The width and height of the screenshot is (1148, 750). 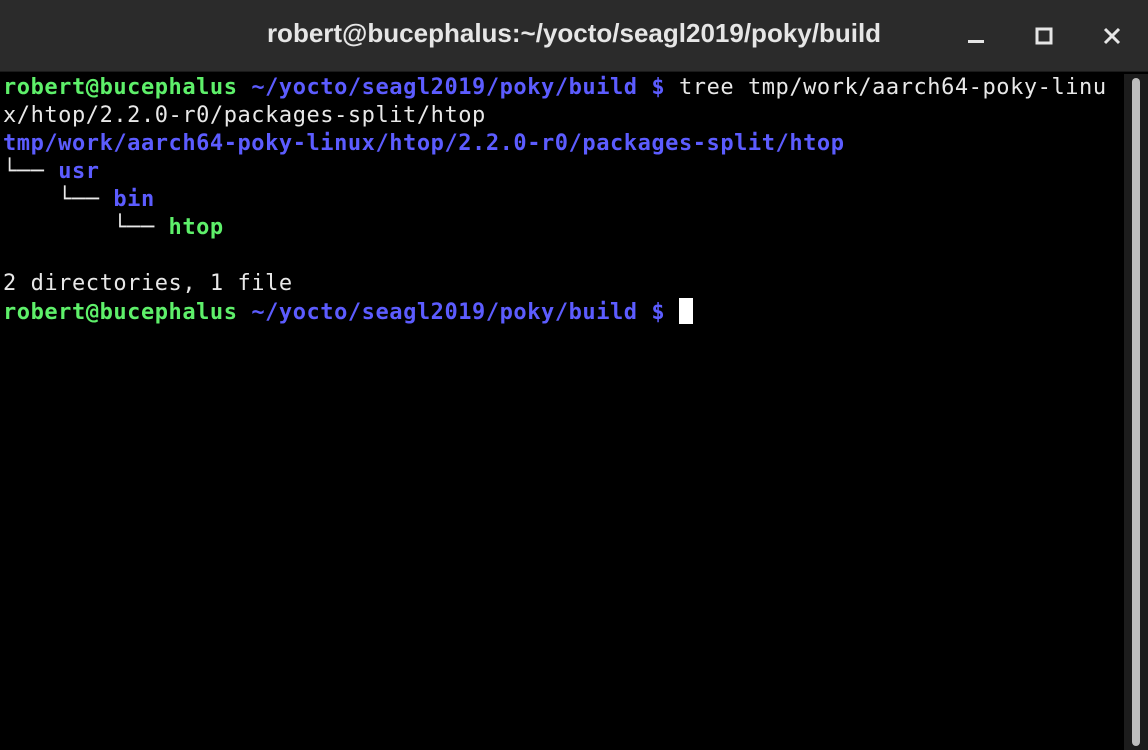 I want to click on tree-line-bin: └── bin, so click(x=563, y=200).